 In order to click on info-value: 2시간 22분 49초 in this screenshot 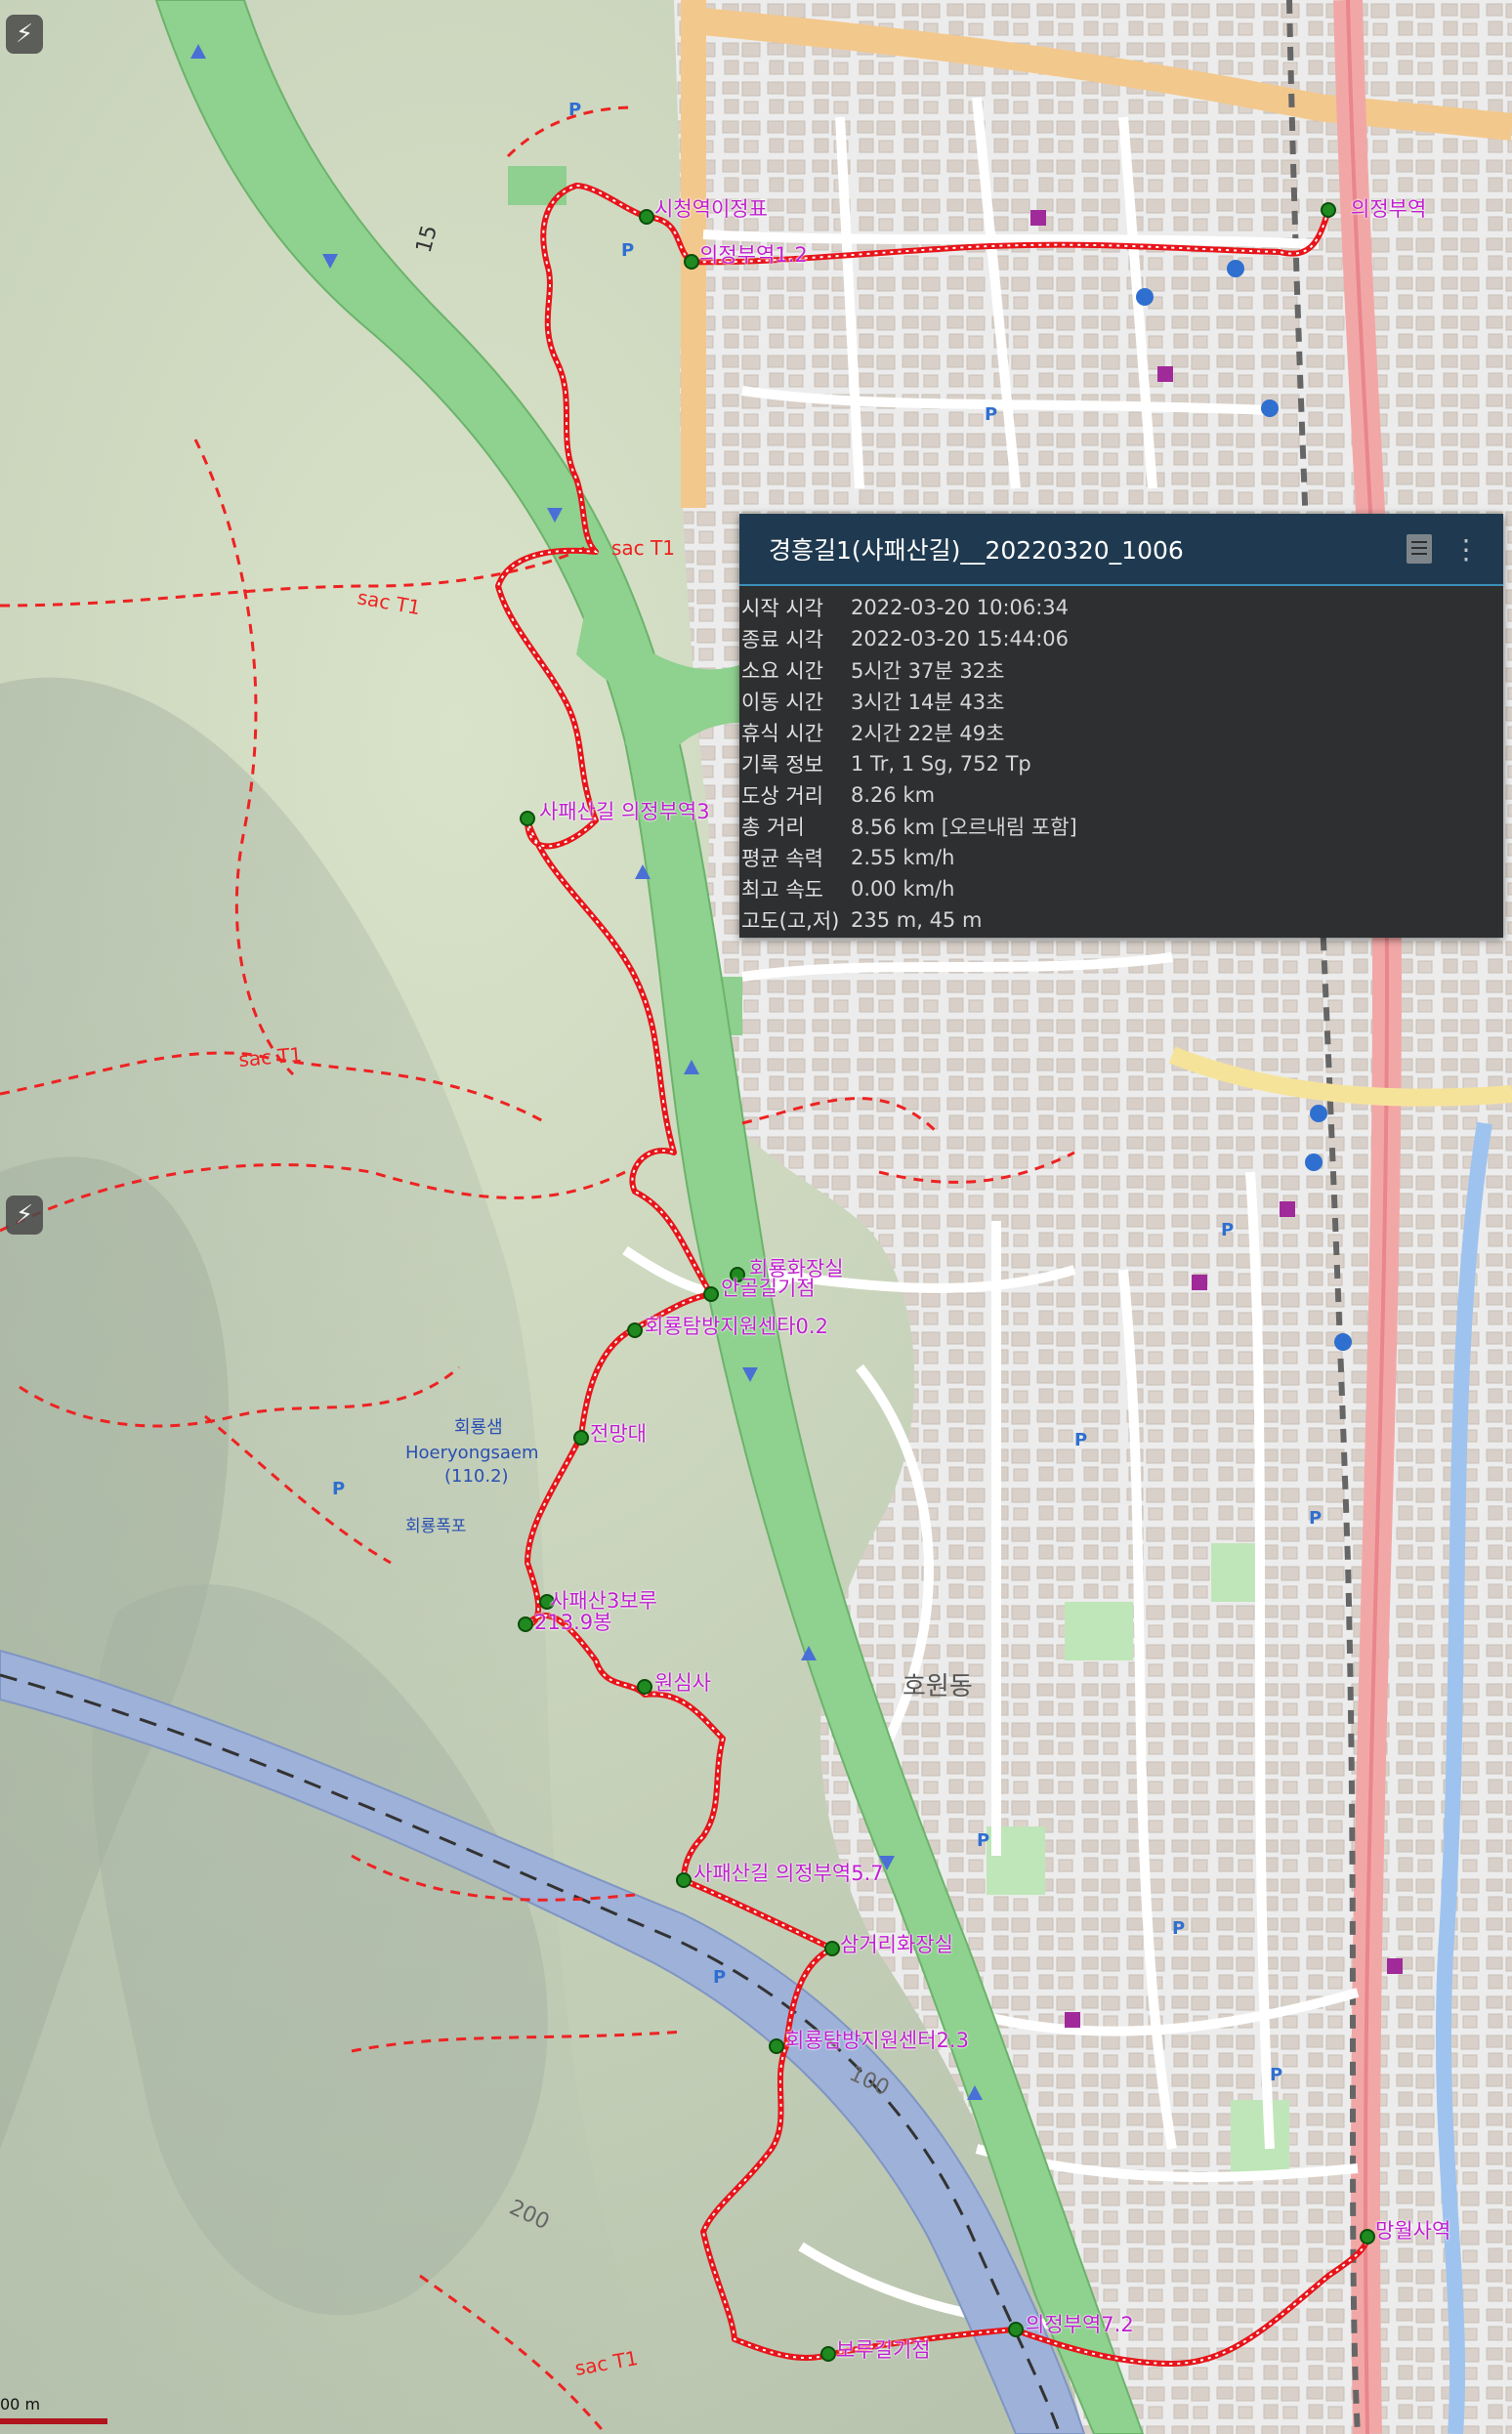, I will do `click(928, 734)`.